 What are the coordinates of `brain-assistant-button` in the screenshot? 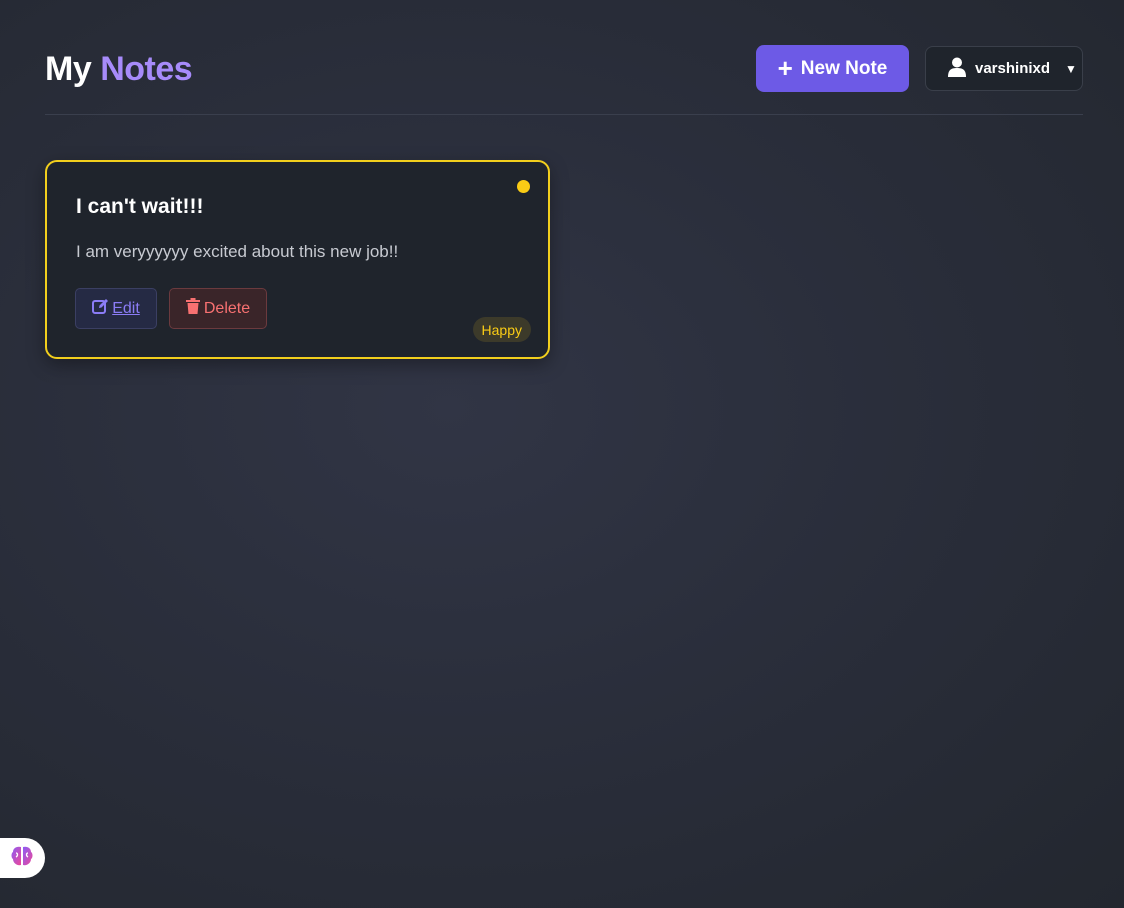 It's located at (22, 858).